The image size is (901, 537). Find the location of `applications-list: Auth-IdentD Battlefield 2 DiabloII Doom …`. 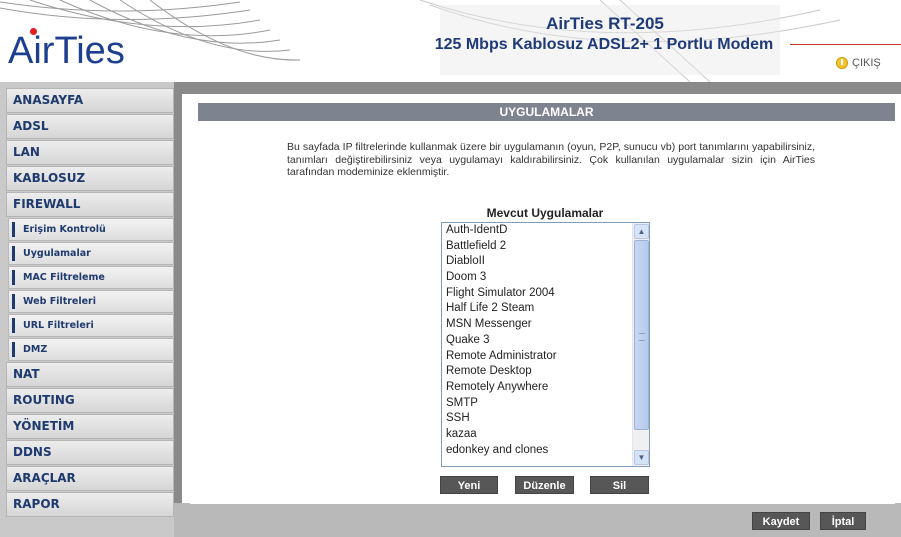

applications-list: Auth-IdentD Battlefield 2 DiabloII Doom … is located at coordinates (537, 340).